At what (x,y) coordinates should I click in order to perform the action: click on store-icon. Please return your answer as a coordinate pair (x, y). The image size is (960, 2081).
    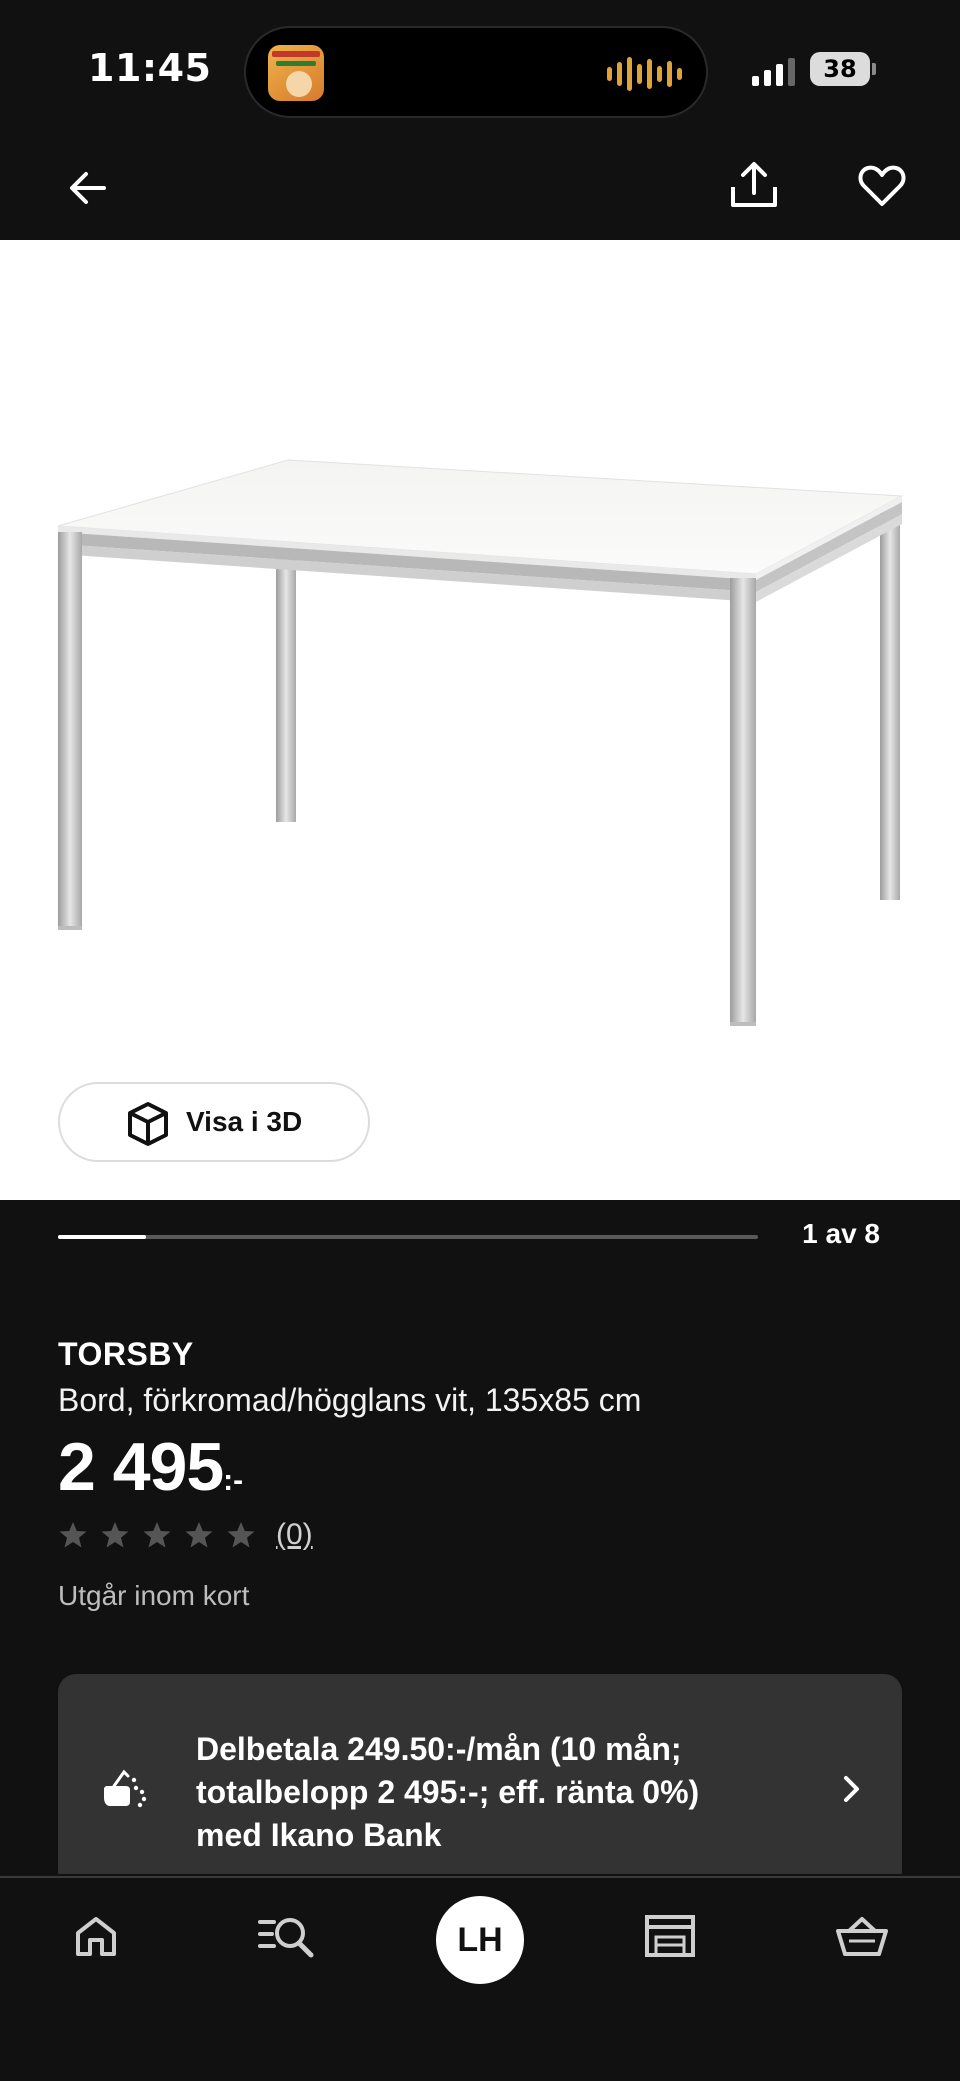
    Looking at the image, I should click on (670, 1936).